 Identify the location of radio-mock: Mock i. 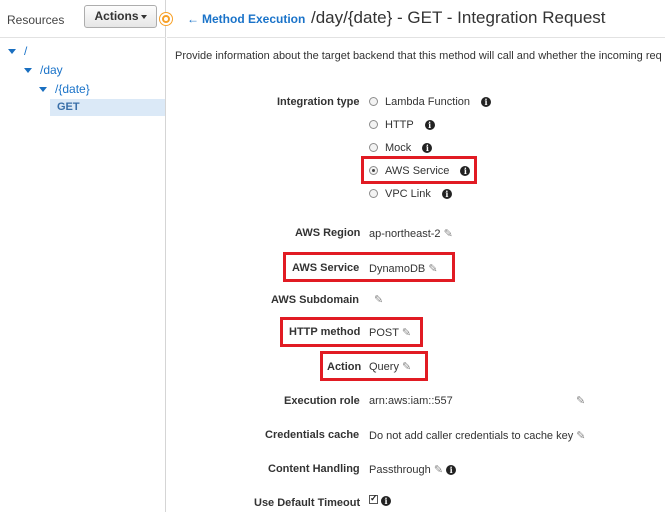
(401, 148).